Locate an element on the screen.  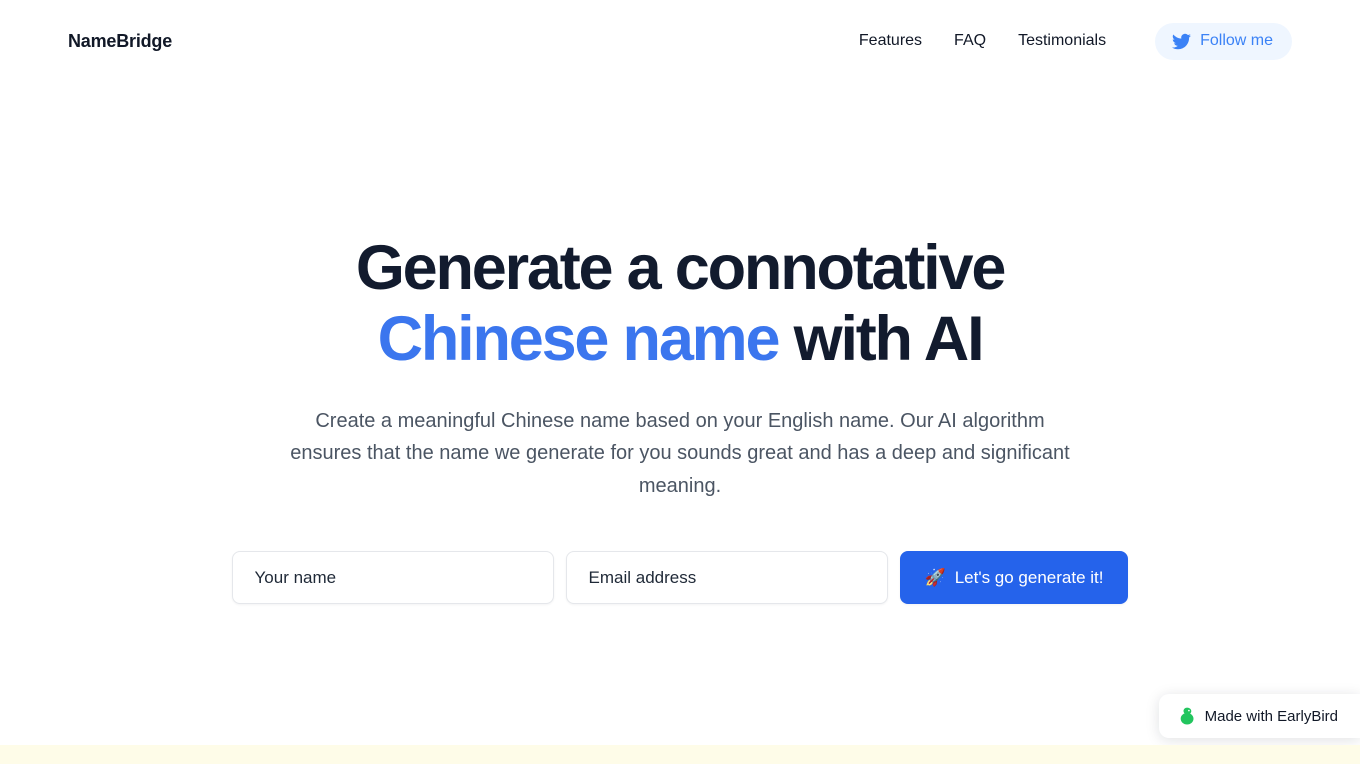
twitter-icon is located at coordinates (1182, 41).